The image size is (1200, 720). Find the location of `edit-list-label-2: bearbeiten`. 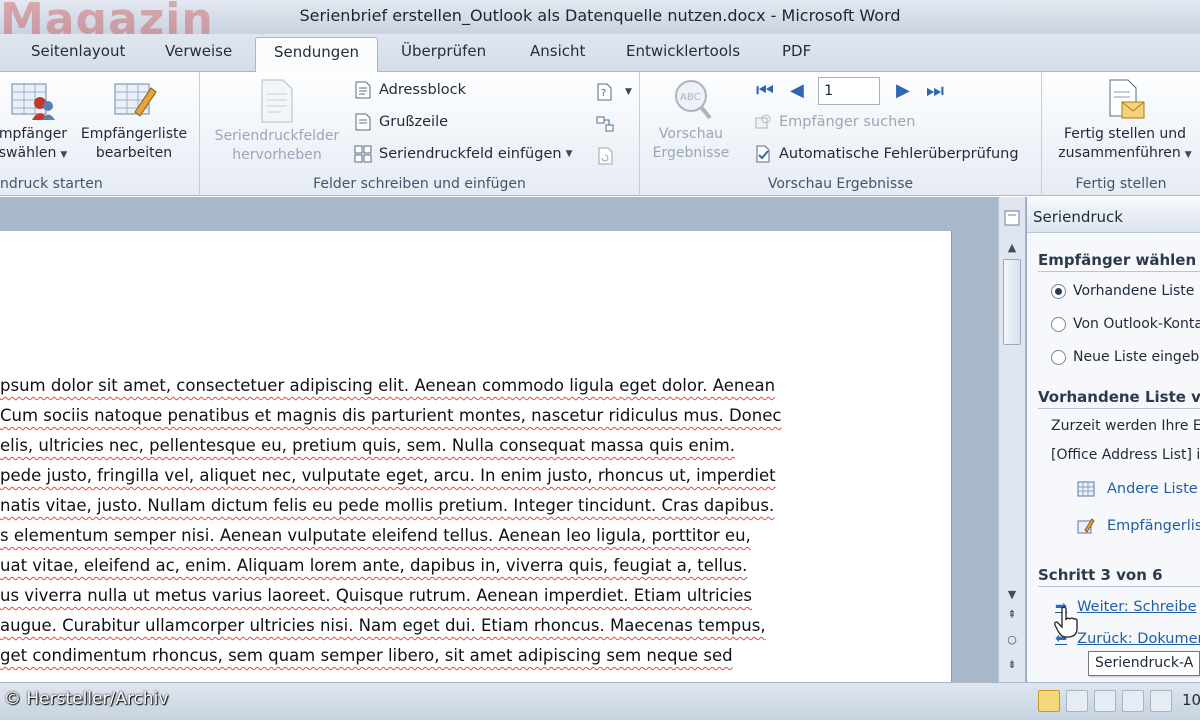

edit-list-label-2: bearbeiten is located at coordinates (134, 153).